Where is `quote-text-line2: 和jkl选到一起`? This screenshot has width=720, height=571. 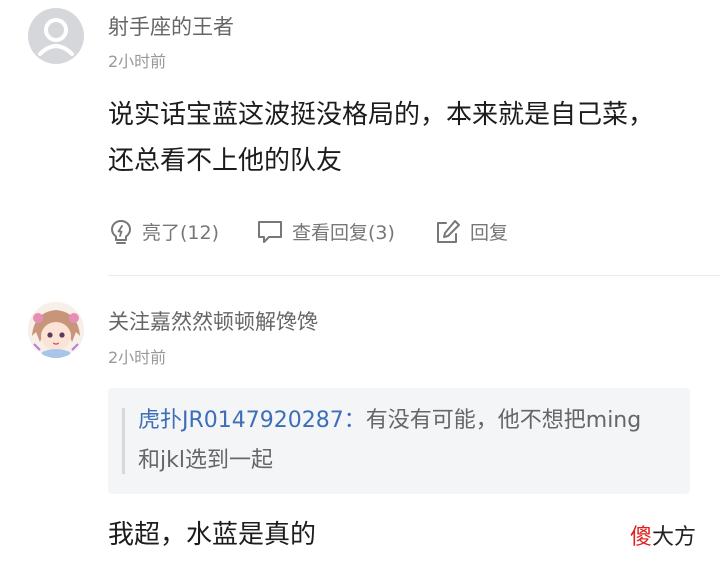
quote-text-line2: 和jkl选到一起 is located at coordinates (205, 460).